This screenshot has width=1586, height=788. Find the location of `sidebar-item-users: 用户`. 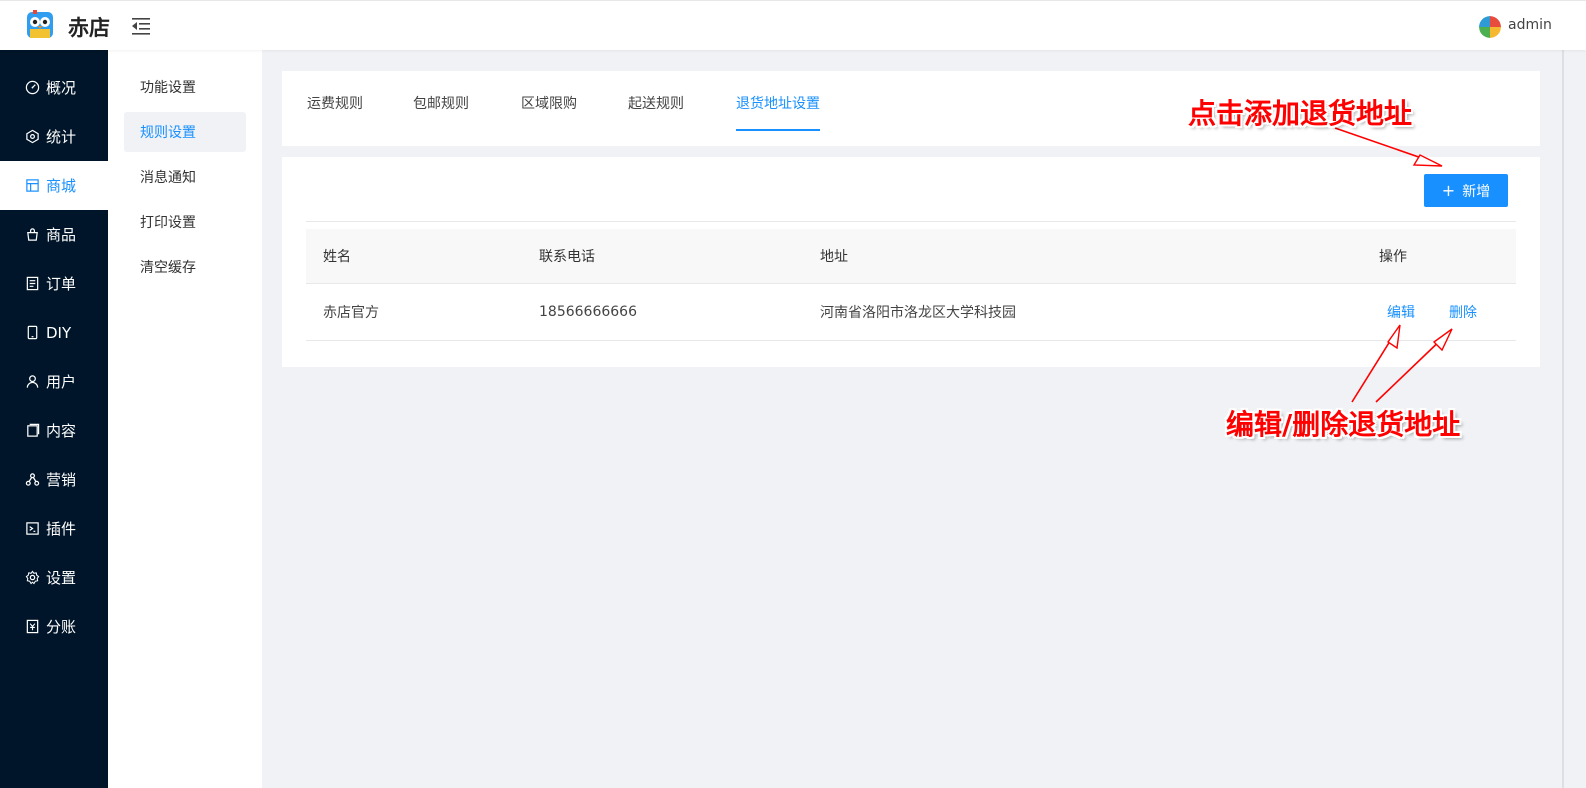

sidebar-item-users: 用户 is located at coordinates (54, 381).